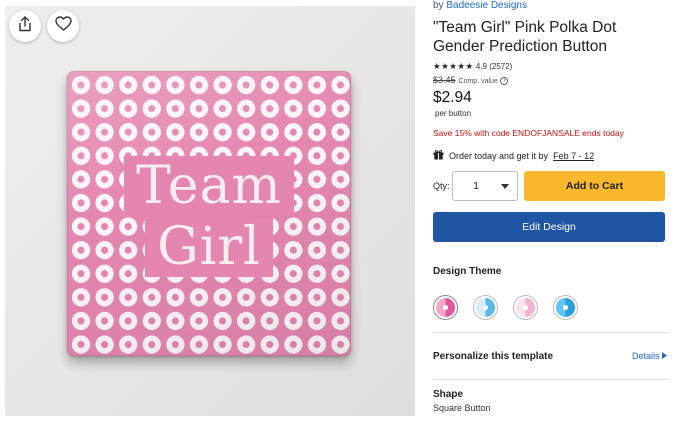 This screenshot has width=690, height=421. I want to click on compare-value: $3.45 Comp. value i, so click(471, 80).